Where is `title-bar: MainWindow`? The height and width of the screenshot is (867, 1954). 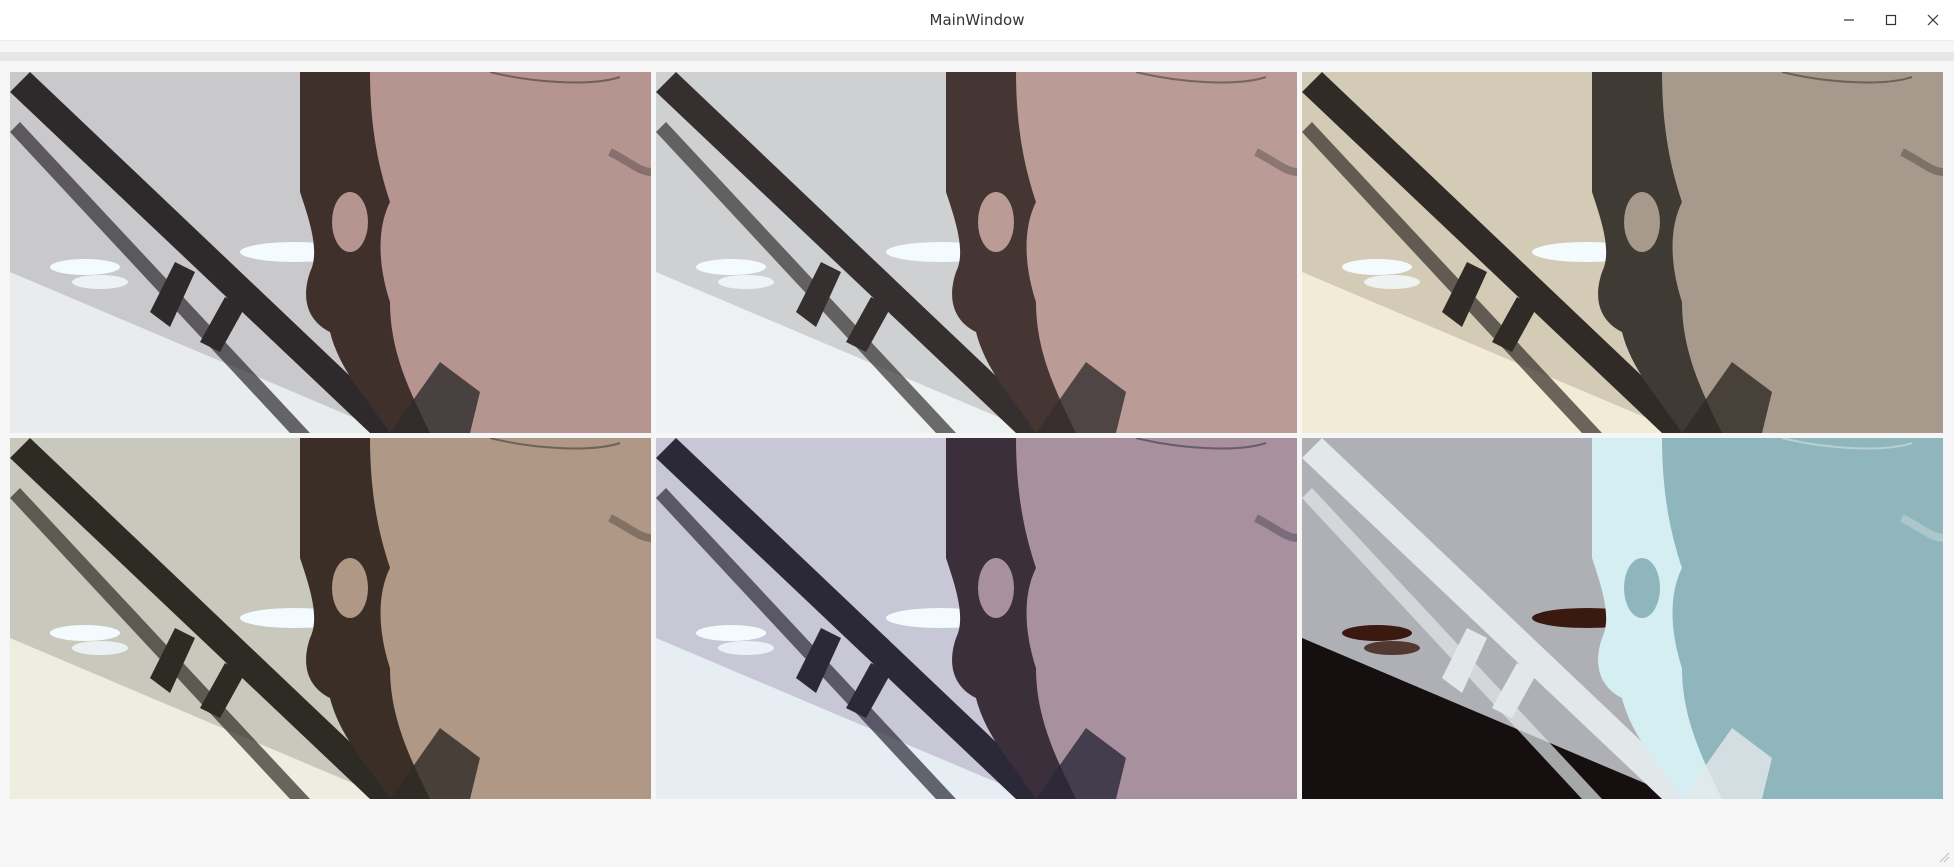
title-bar: MainWindow is located at coordinates (977, 20).